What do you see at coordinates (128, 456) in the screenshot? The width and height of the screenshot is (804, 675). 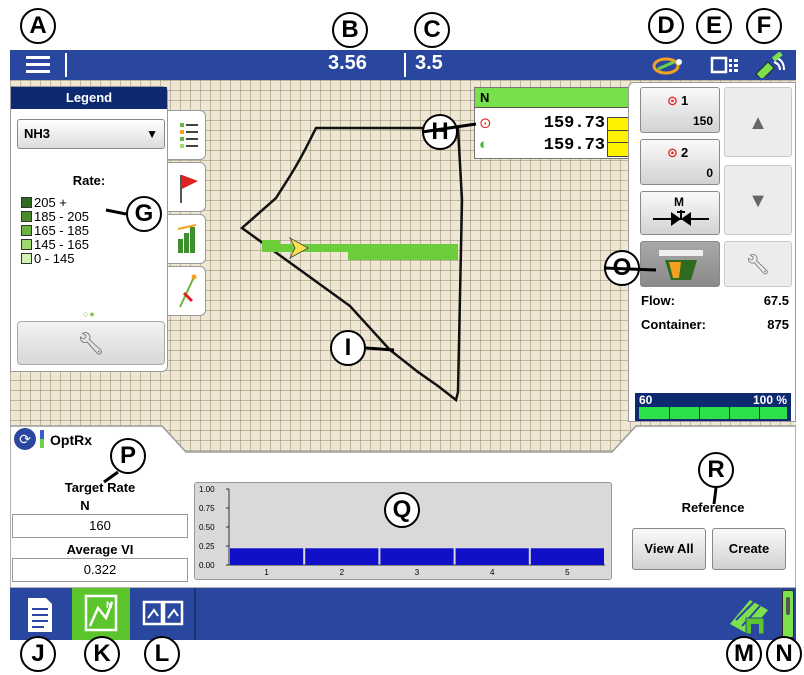 I see `callout-p: P` at bounding box center [128, 456].